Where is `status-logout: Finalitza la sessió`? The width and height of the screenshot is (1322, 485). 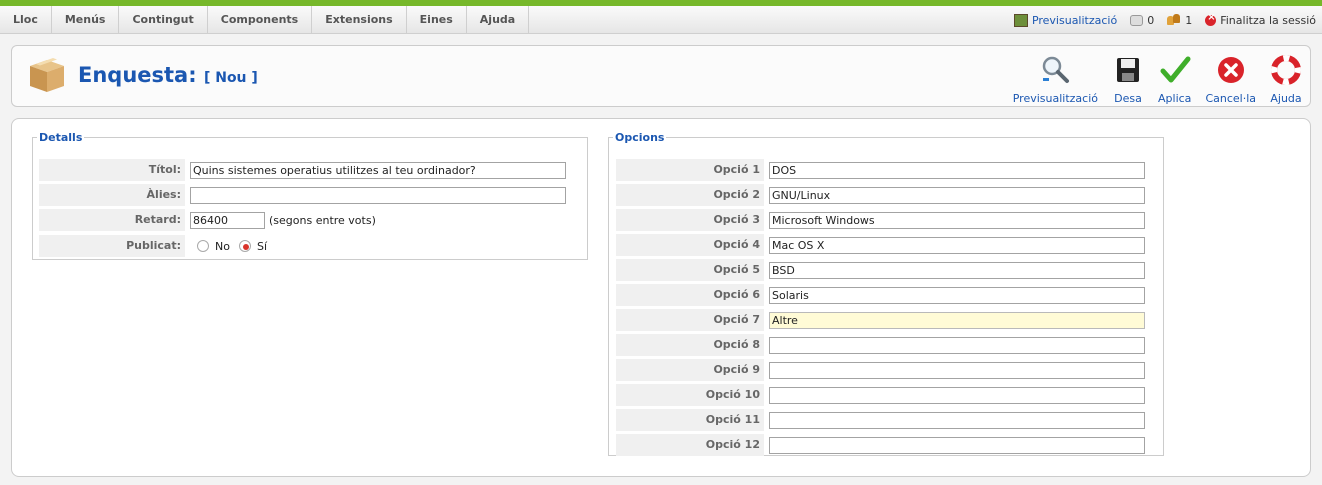 status-logout: Finalitza la sessió is located at coordinates (1260, 19).